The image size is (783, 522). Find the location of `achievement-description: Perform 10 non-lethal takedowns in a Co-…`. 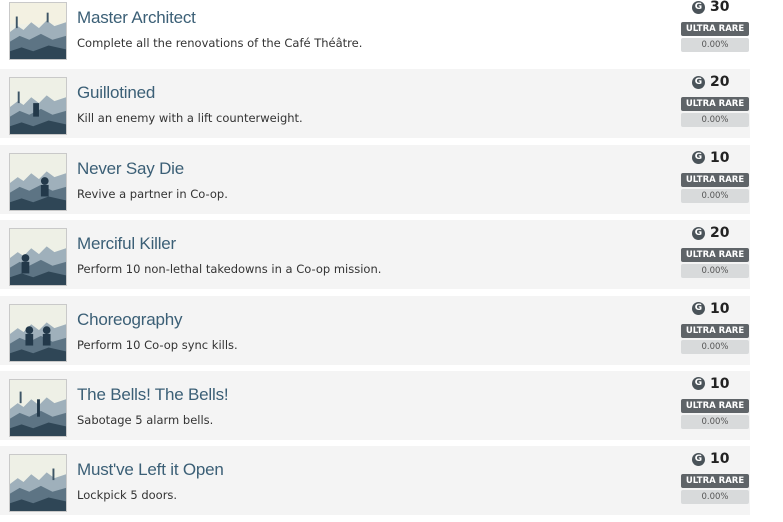

achievement-description: Perform 10 non-lethal takedowns in a Co-… is located at coordinates (229, 269).